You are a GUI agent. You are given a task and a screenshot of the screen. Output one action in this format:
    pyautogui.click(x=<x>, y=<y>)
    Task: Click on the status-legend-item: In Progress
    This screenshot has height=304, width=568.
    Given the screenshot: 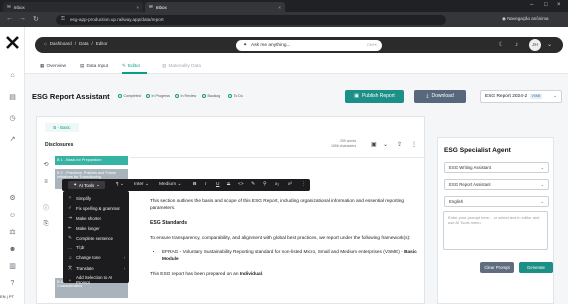 What is the action you would take?
    pyautogui.click(x=158, y=96)
    